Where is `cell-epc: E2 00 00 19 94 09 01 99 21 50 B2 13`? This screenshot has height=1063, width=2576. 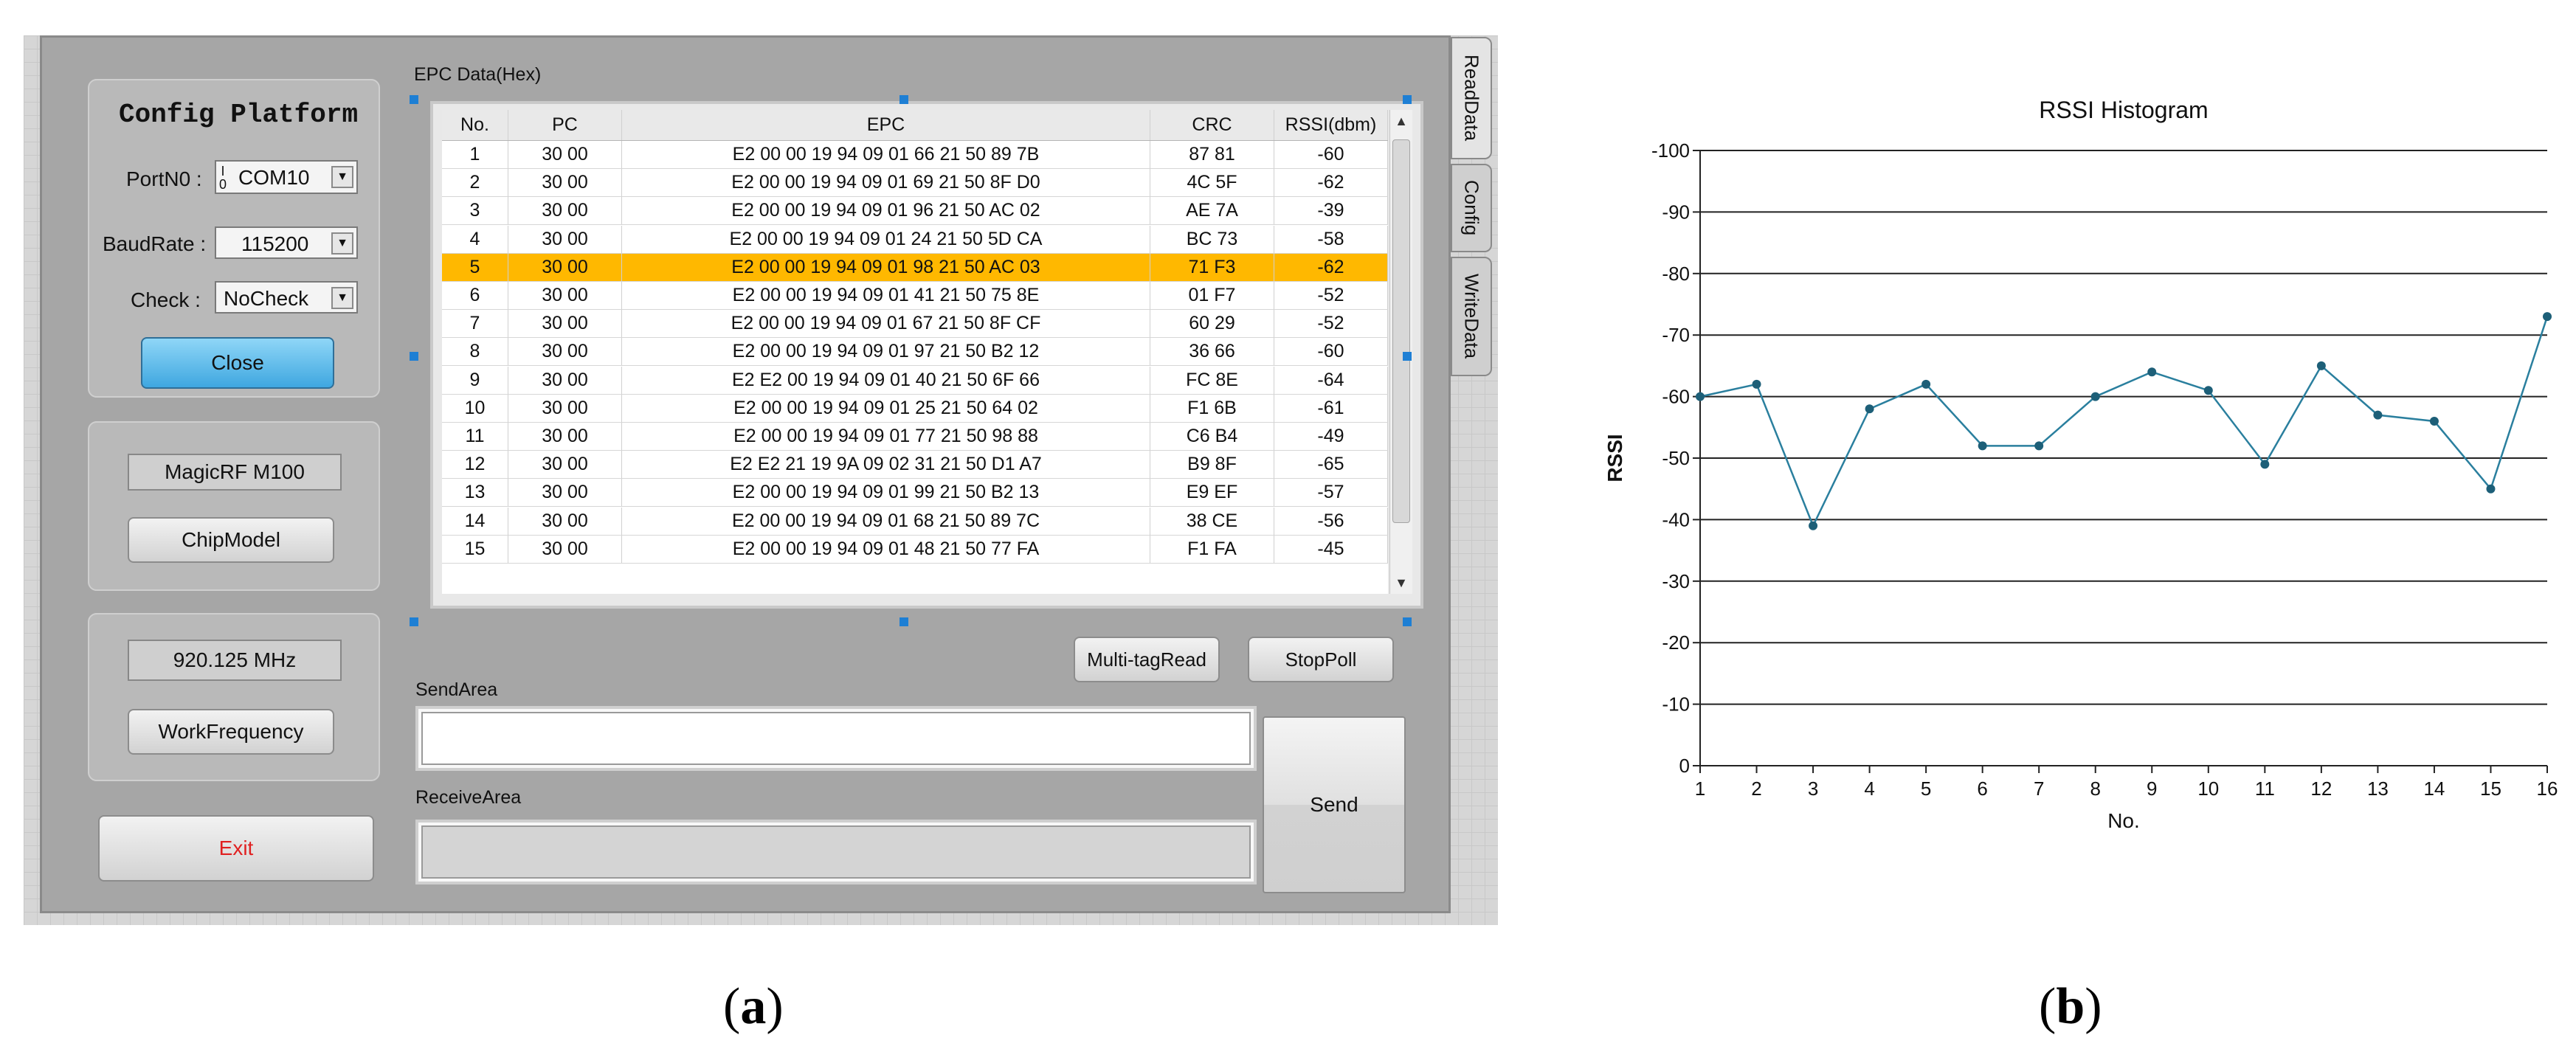 cell-epc: E2 00 00 19 94 09 01 99 21 50 B2 13 is located at coordinates (886, 493).